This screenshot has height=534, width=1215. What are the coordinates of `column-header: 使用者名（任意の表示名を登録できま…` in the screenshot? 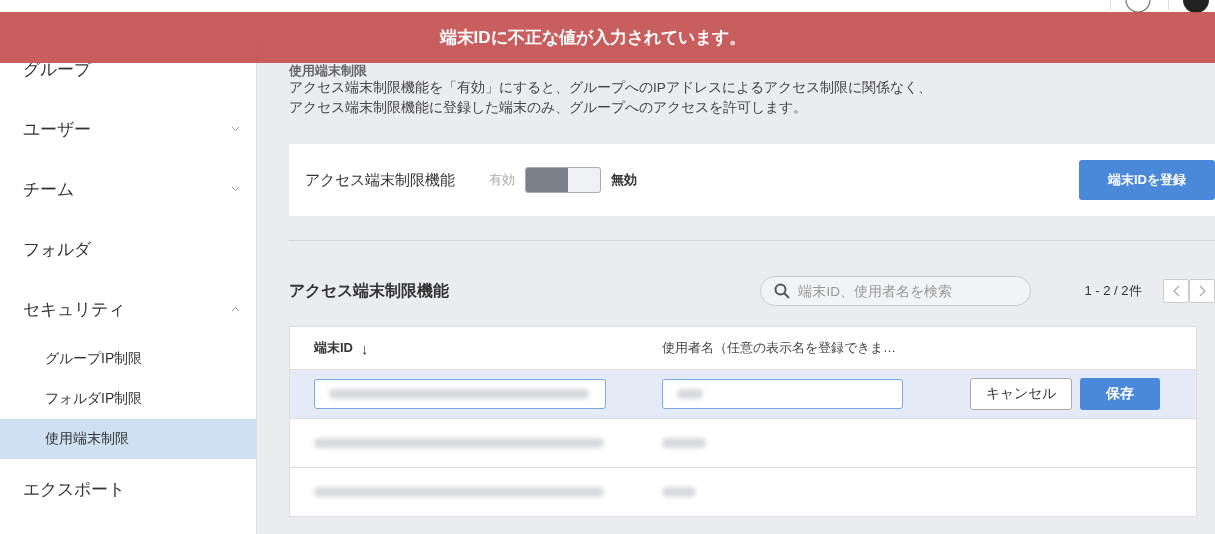 It's located at (779, 348).